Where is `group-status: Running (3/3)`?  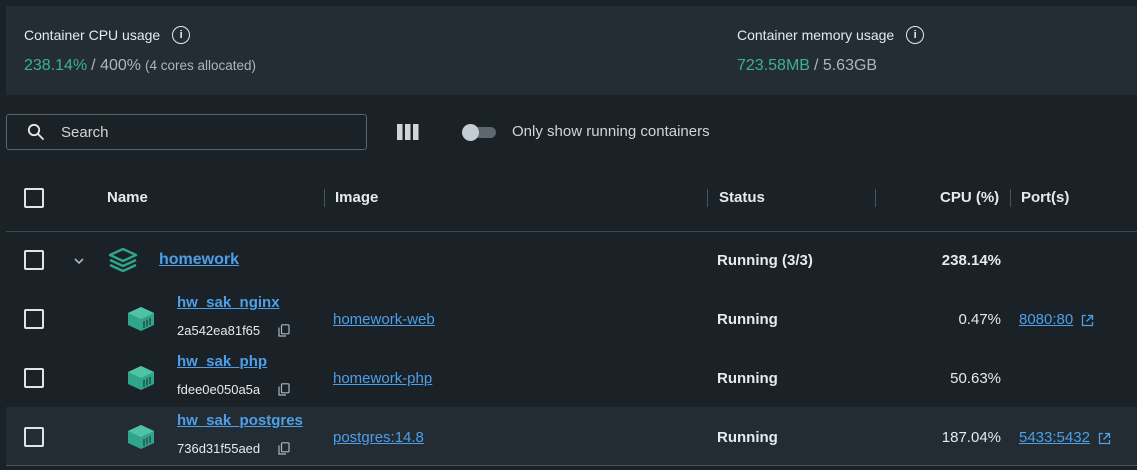
group-status: Running (3/3) is located at coordinates (765, 260).